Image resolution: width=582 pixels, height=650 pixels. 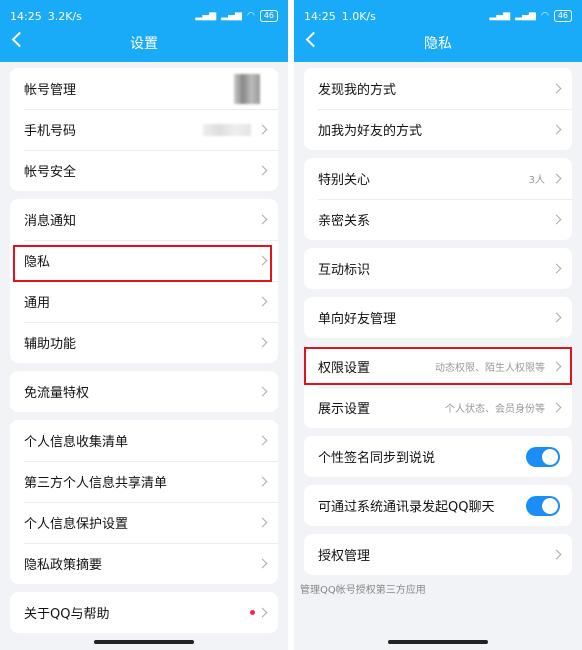 I want to click on row-third-party-sharing: 第三方个人信息共享清单, so click(x=144, y=481).